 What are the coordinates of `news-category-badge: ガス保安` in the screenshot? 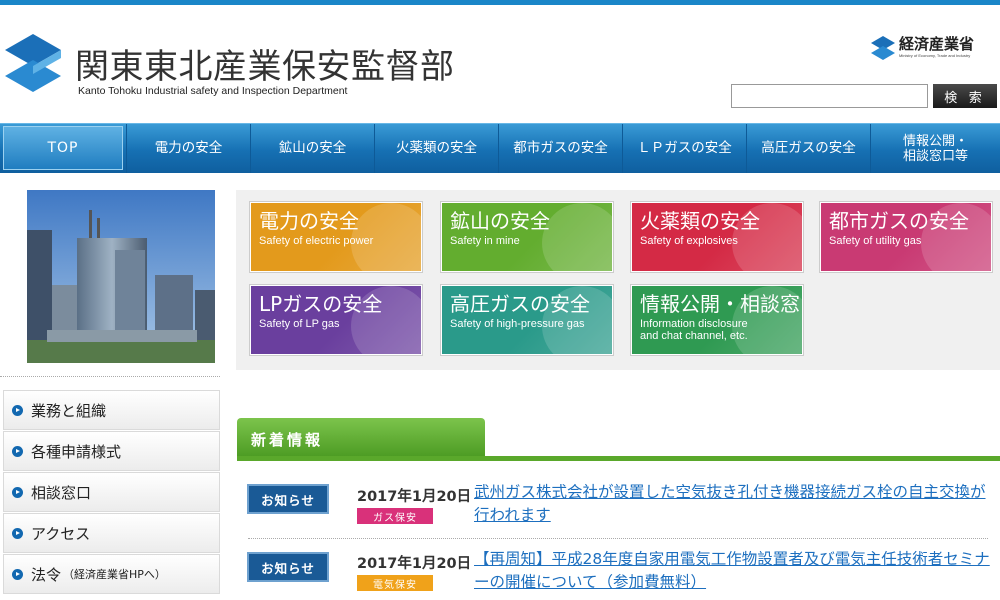 It's located at (395, 516).